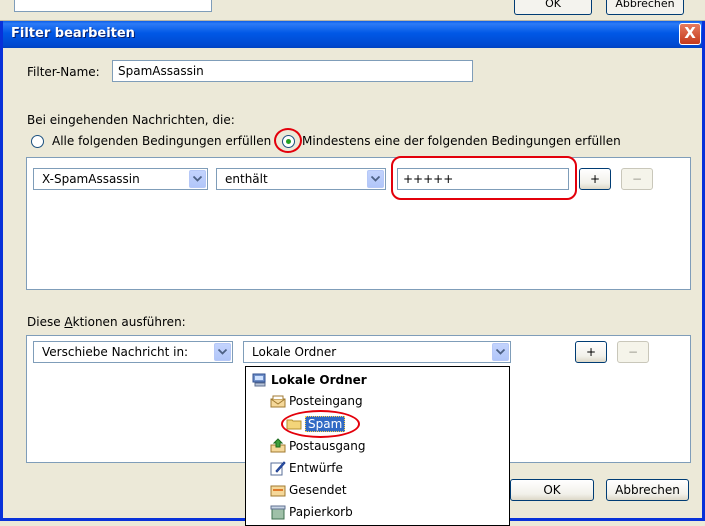 The height and width of the screenshot is (526, 705). I want to click on highlight-ring-spam, so click(320, 424).